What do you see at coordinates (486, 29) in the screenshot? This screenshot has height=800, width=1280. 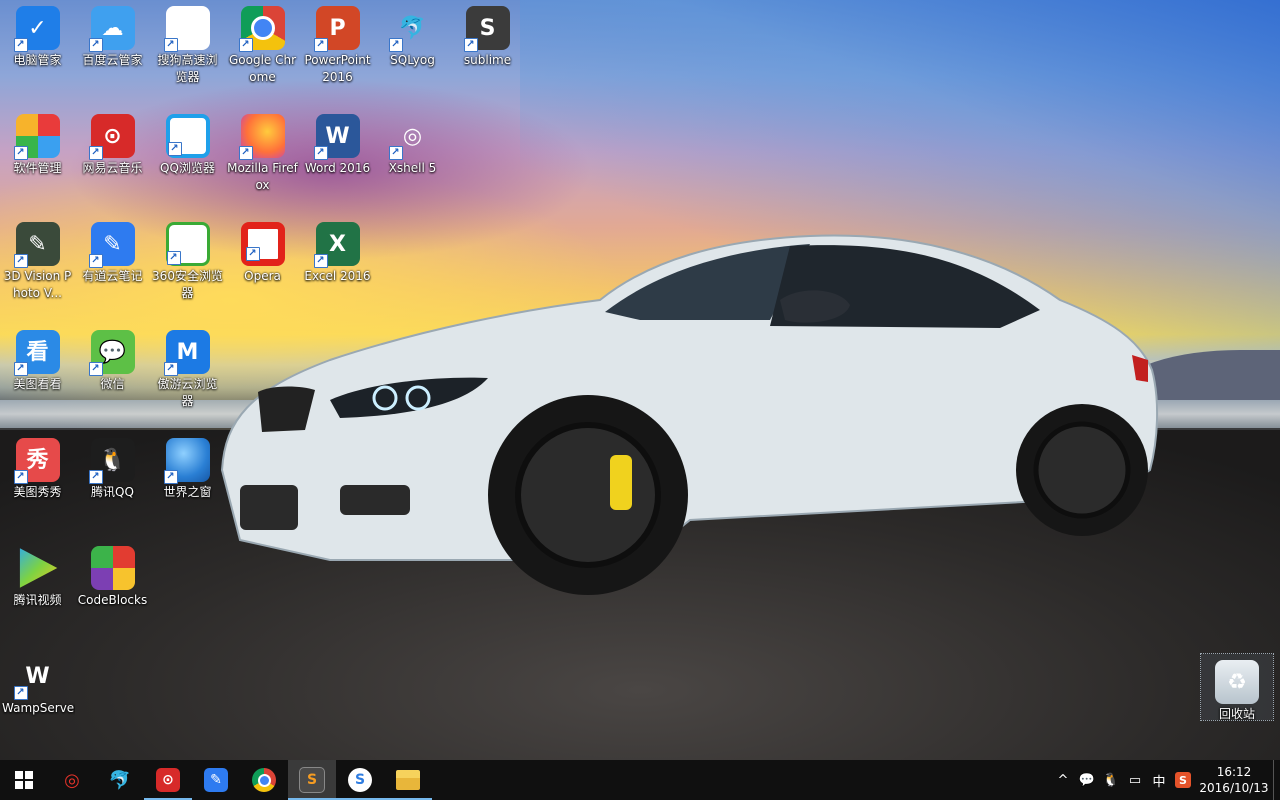 I see `sublime-text-icon: S ↗` at bounding box center [486, 29].